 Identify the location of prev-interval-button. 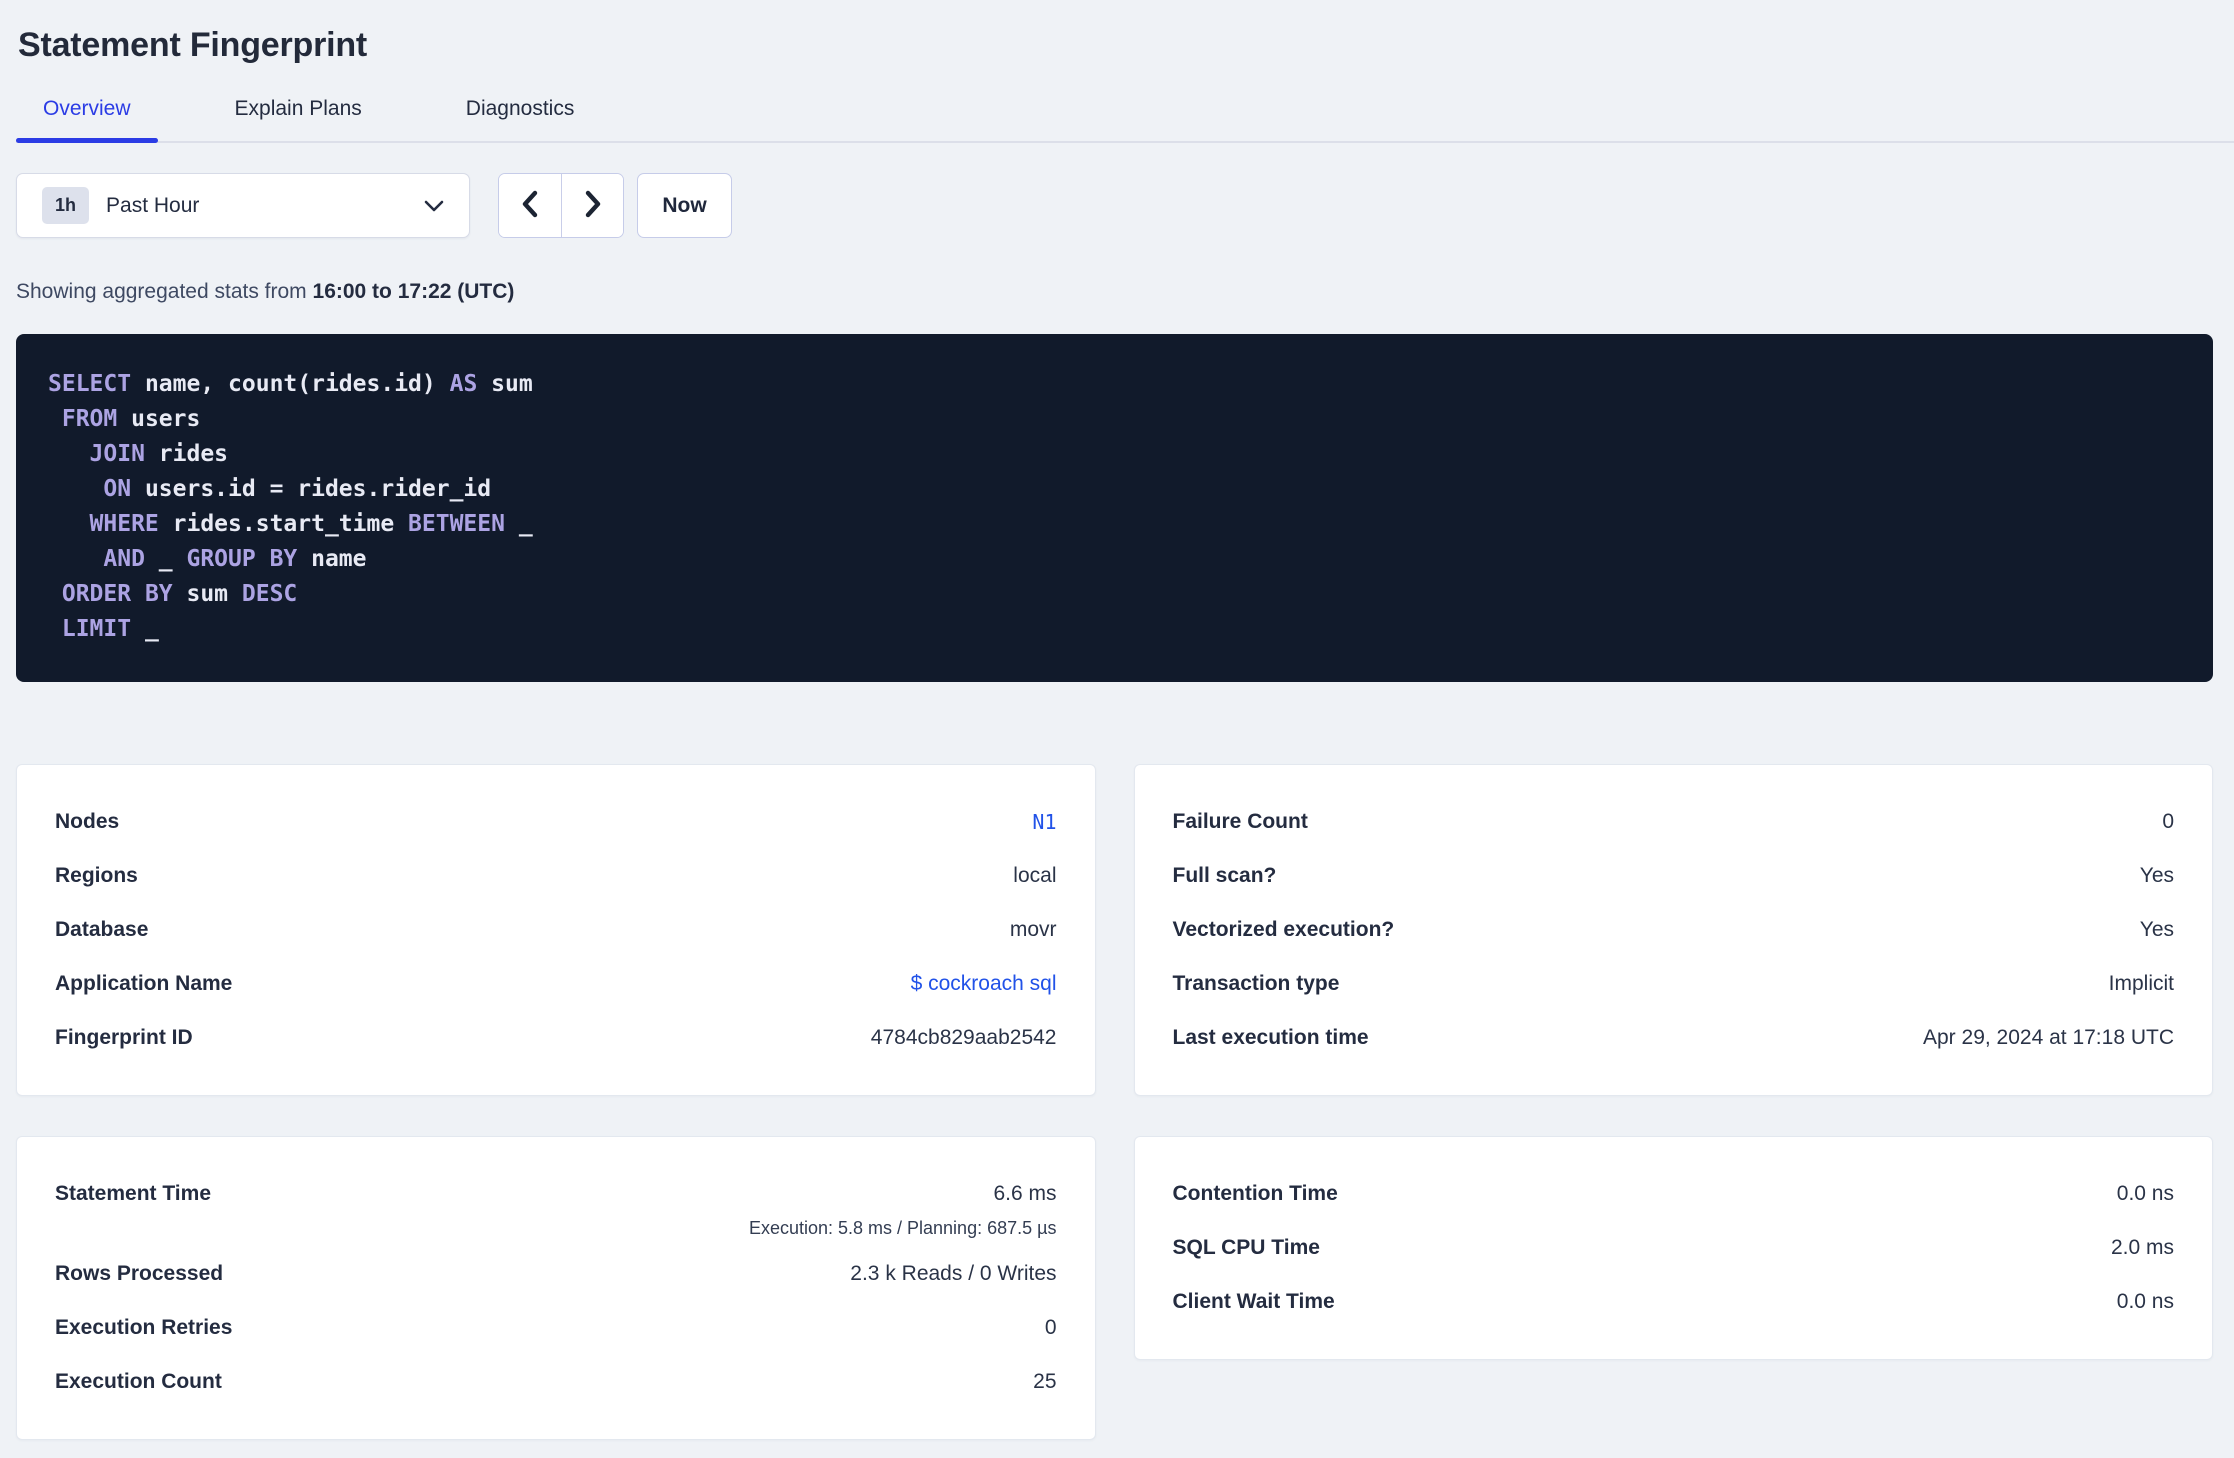
(530, 205).